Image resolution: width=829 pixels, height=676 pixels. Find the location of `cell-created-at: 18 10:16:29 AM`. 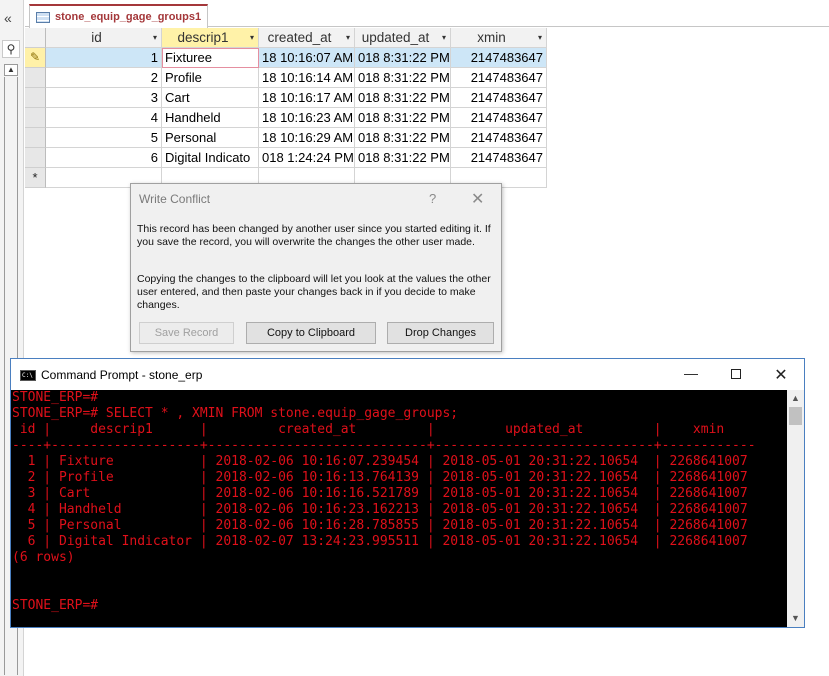

cell-created-at: 18 10:16:29 AM is located at coordinates (307, 138).